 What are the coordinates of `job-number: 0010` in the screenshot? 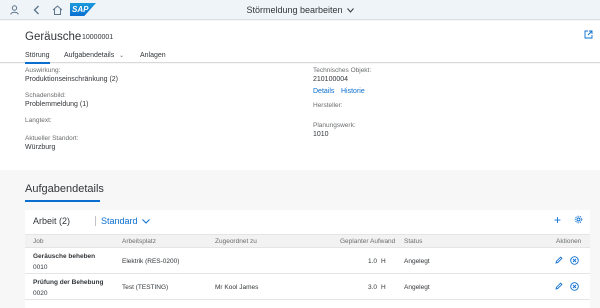 It's located at (40, 267).